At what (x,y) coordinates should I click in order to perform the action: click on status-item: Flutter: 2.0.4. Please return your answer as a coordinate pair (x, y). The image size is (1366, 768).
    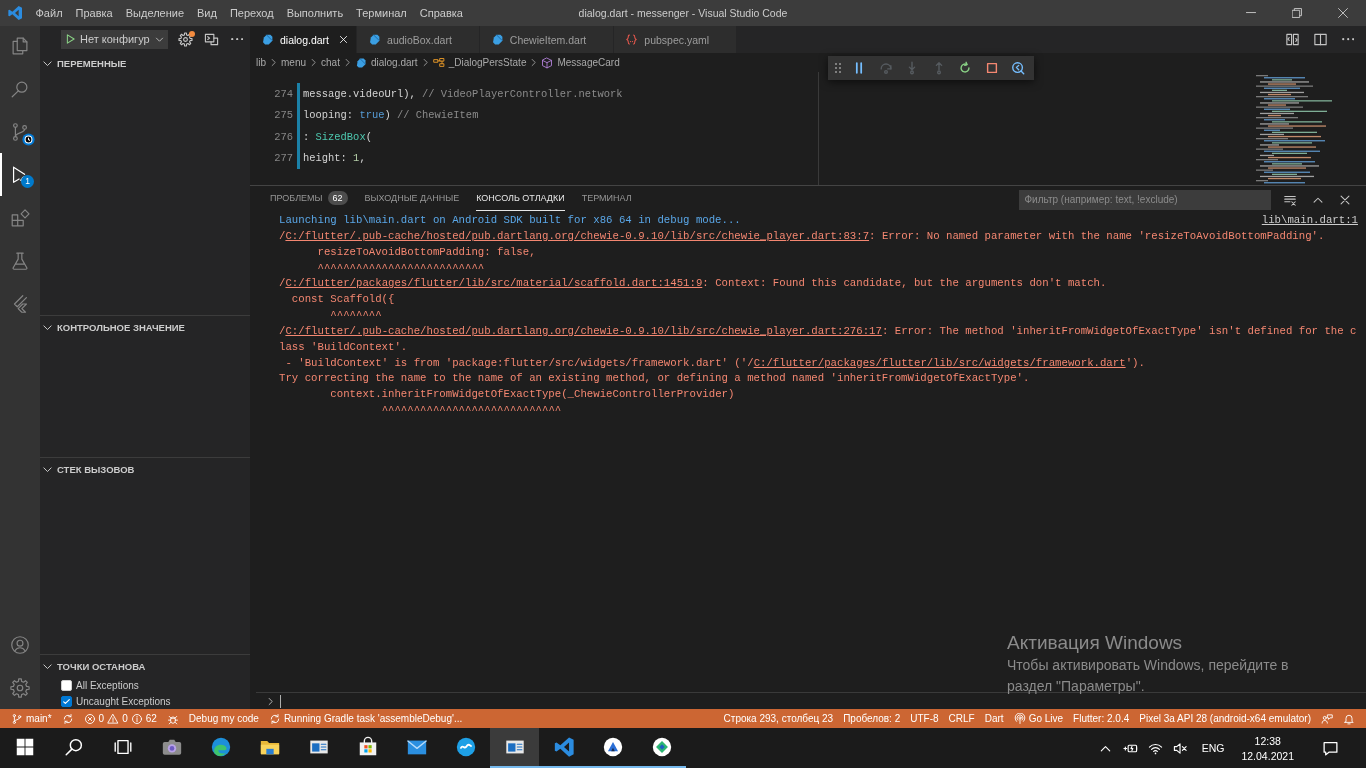
    Looking at the image, I should click on (1101, 718).